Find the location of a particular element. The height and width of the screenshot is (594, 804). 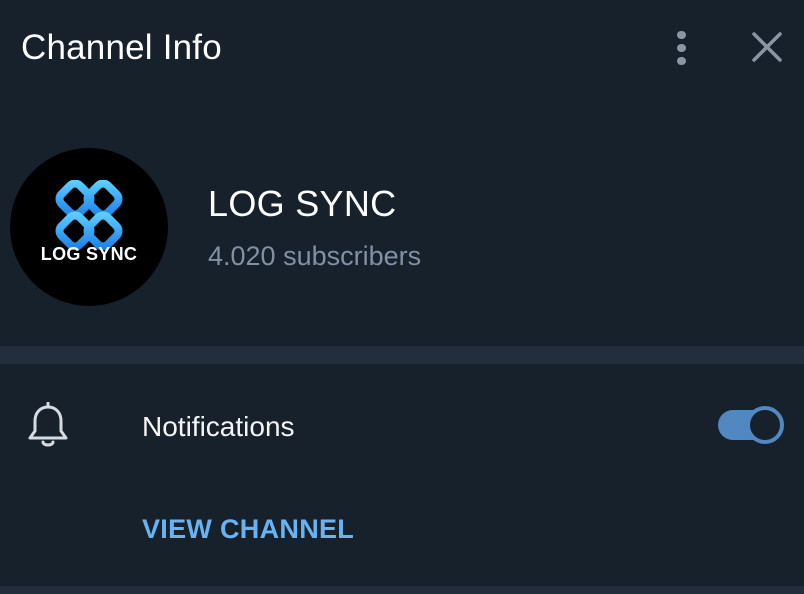

channel-name: LOG SYNC is located at coordinates (302, 203).